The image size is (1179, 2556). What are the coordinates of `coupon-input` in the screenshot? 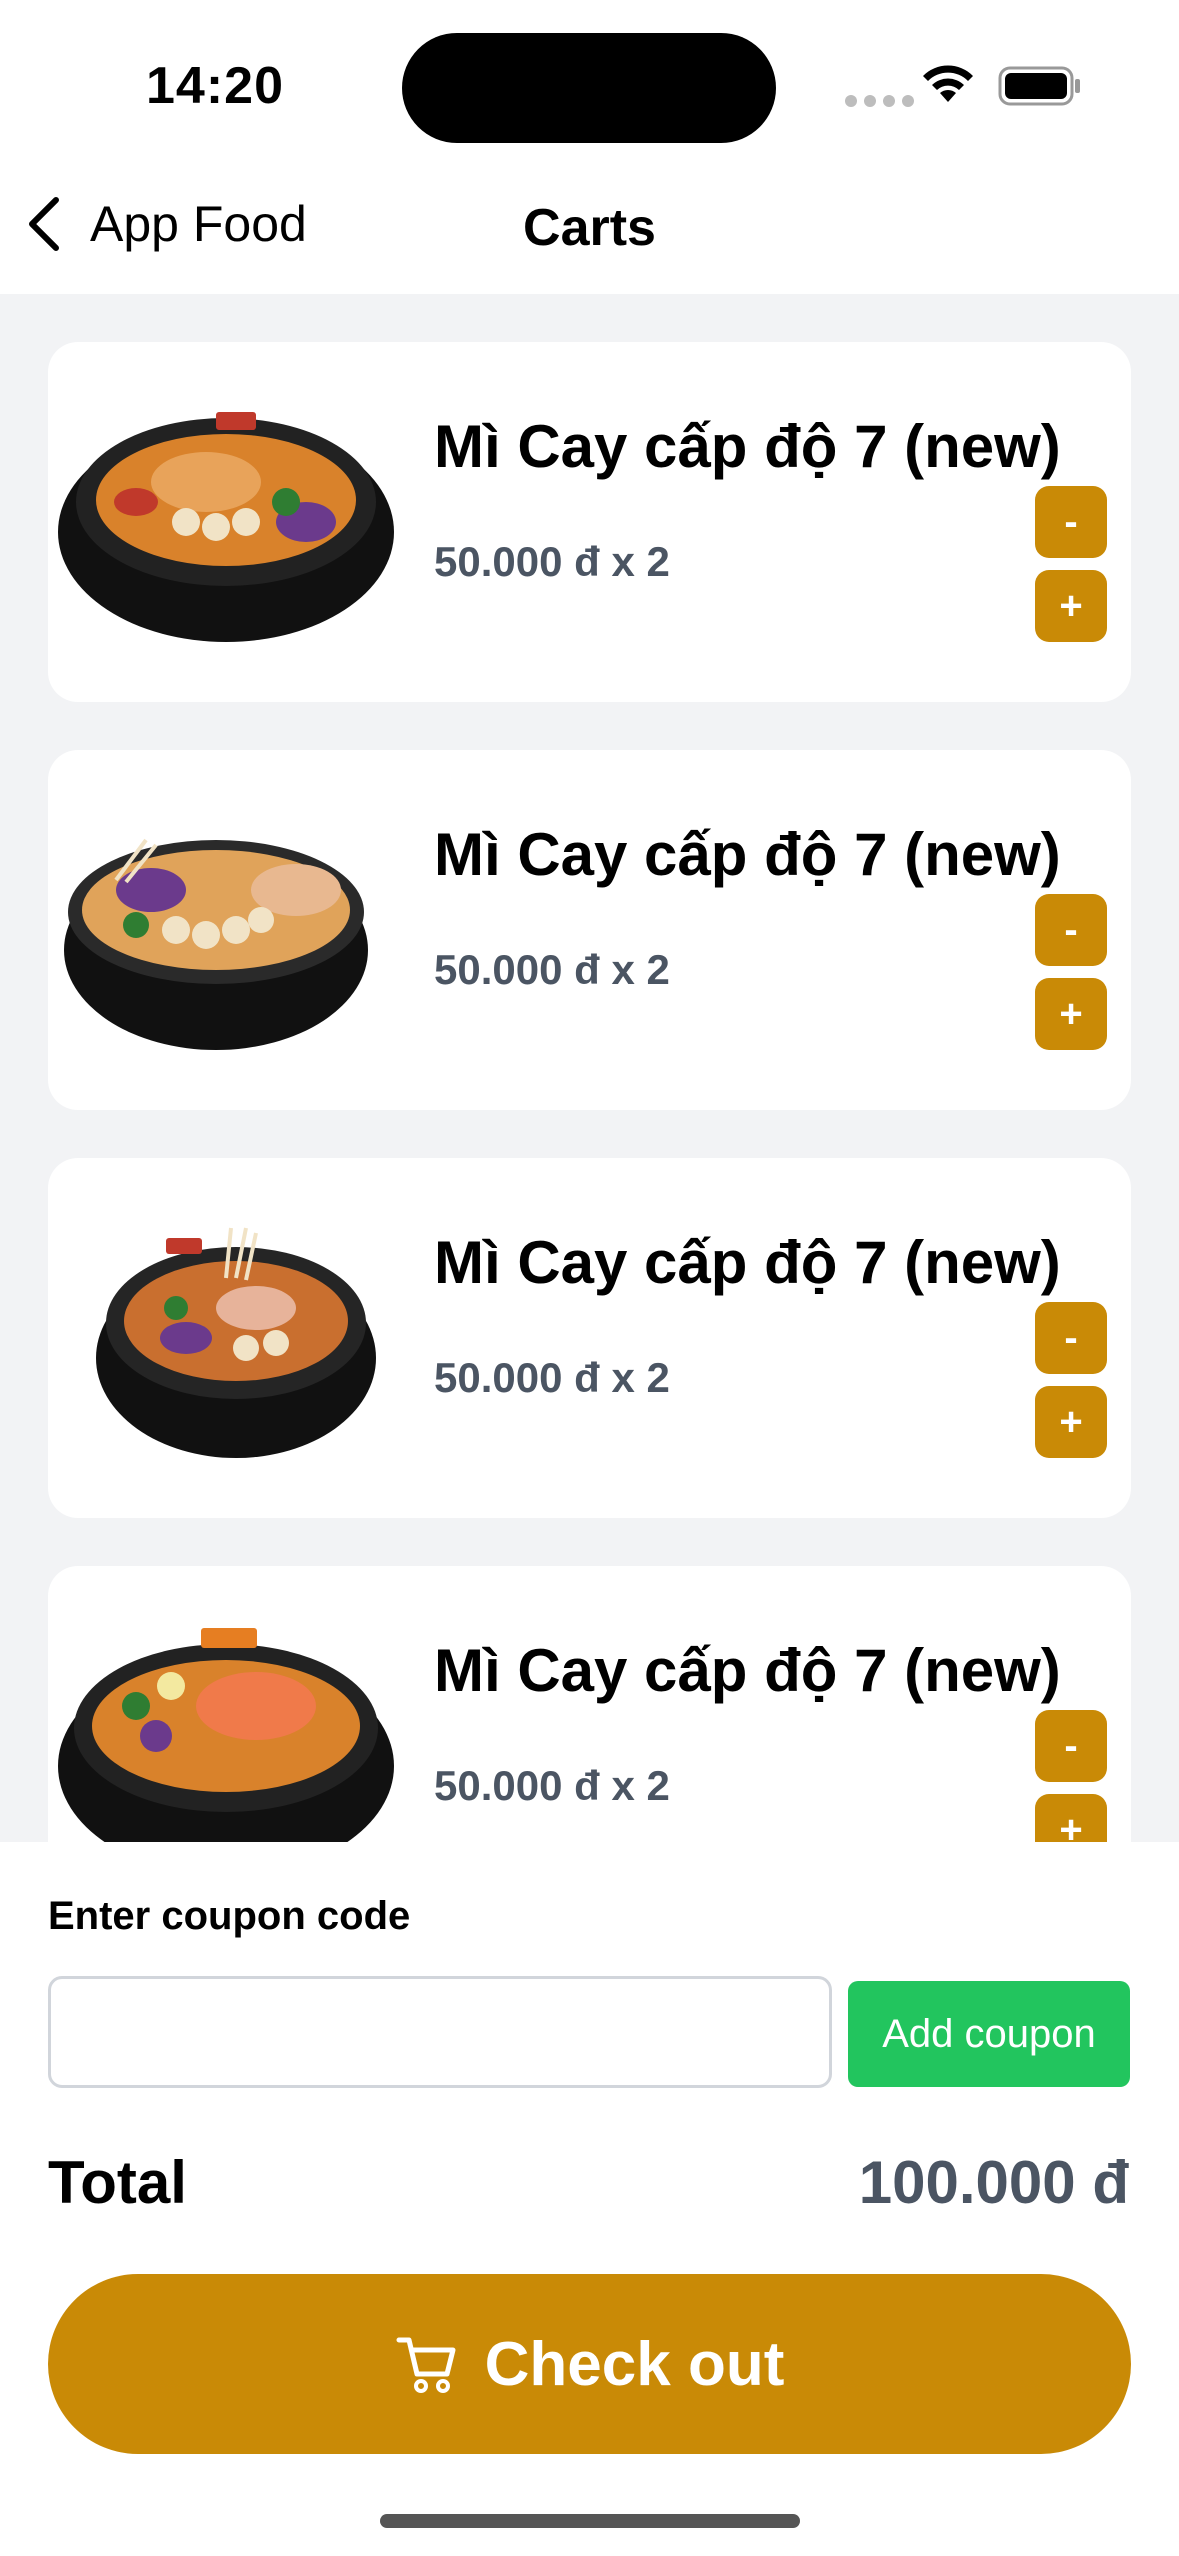 It's located at (440, 2032).